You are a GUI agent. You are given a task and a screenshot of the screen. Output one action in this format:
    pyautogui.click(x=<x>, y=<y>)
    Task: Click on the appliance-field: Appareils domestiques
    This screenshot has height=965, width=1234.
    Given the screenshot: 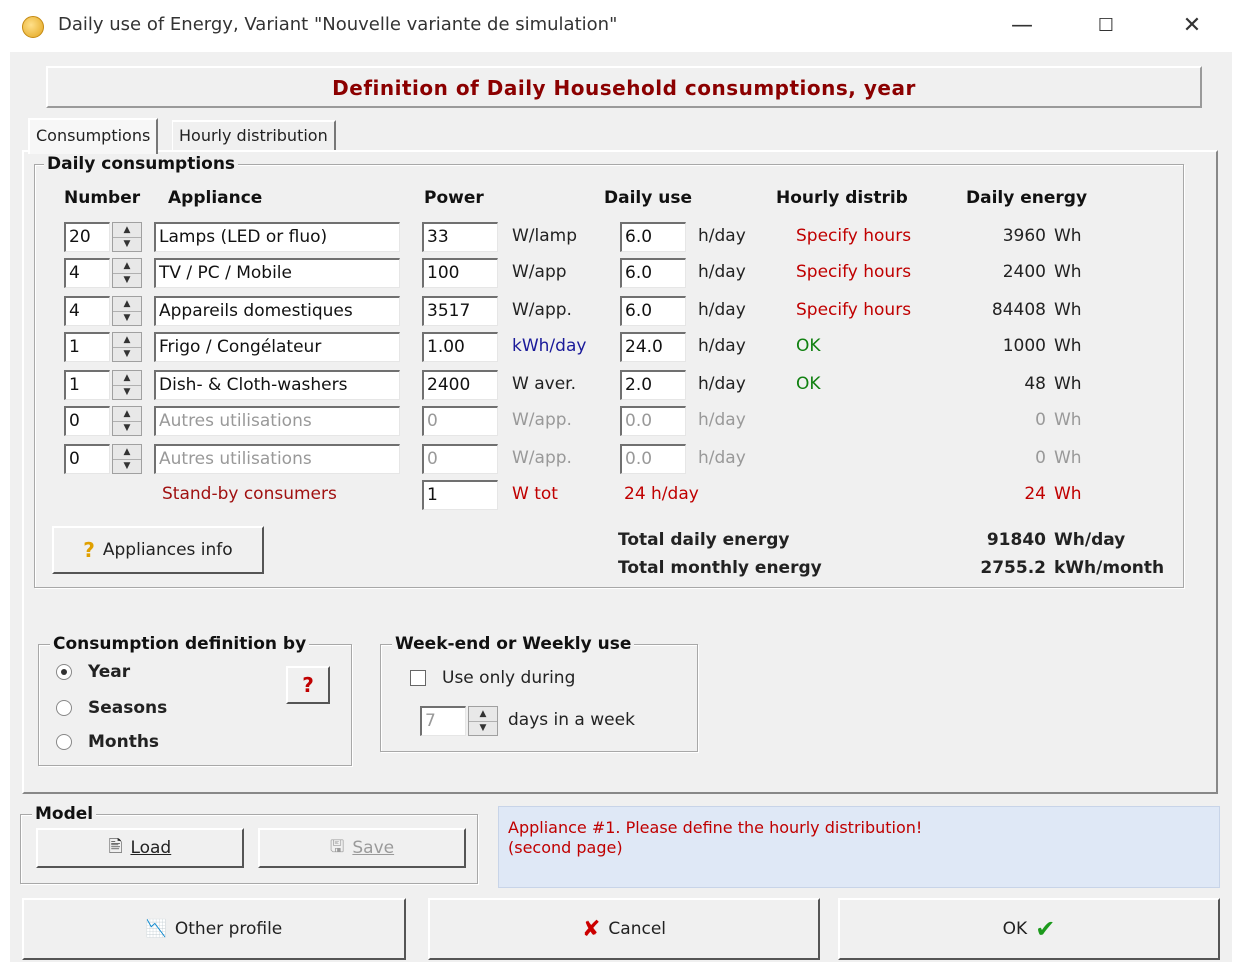 What is the action you would take?
    pyautogui.click(x=277, y=311)
    